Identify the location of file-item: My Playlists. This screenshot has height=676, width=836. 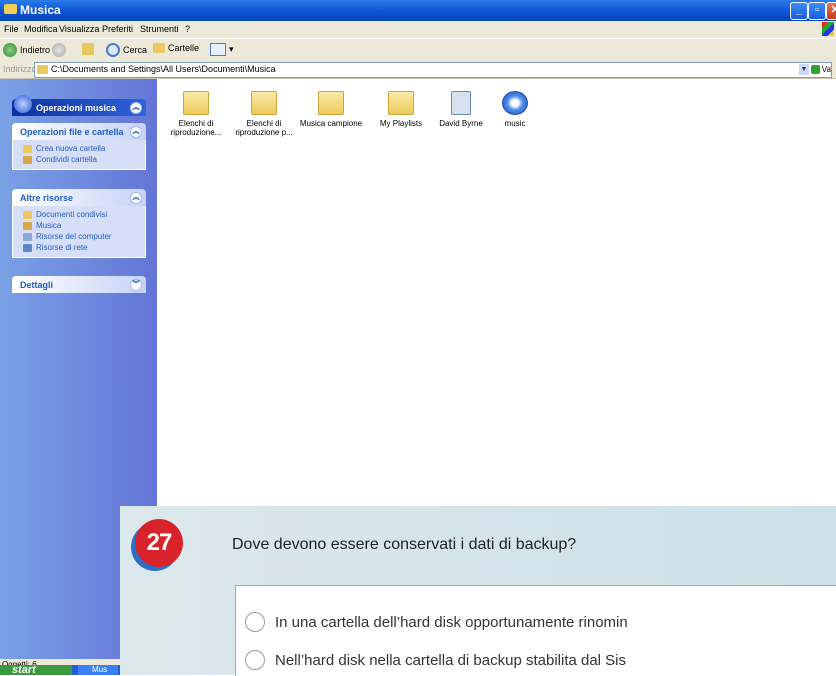
(401, 109).